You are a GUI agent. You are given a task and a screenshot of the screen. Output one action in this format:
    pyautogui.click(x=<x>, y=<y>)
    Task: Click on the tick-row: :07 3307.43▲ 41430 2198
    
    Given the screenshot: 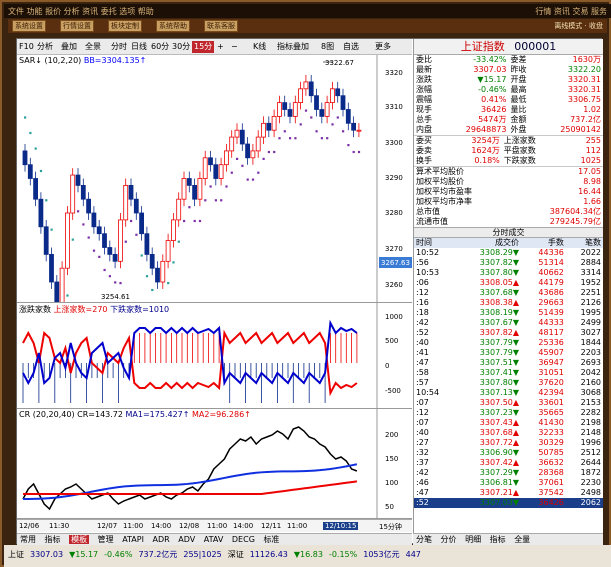 What is the action you would take?
    pyautogui.click(x=508, y=423)
    